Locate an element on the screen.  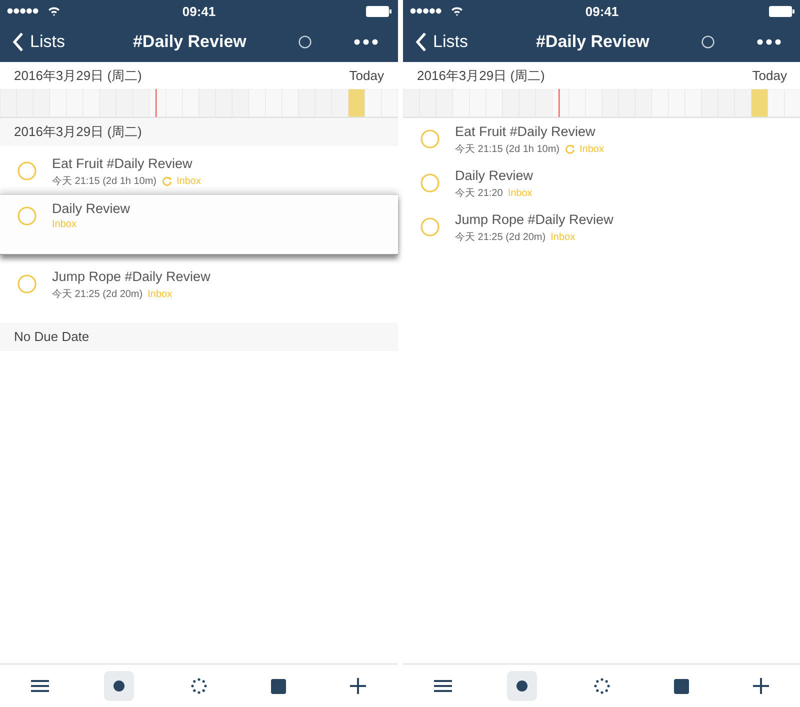
section-header: 2016年3月29日 (周二) is located at coordinates (199, 132).